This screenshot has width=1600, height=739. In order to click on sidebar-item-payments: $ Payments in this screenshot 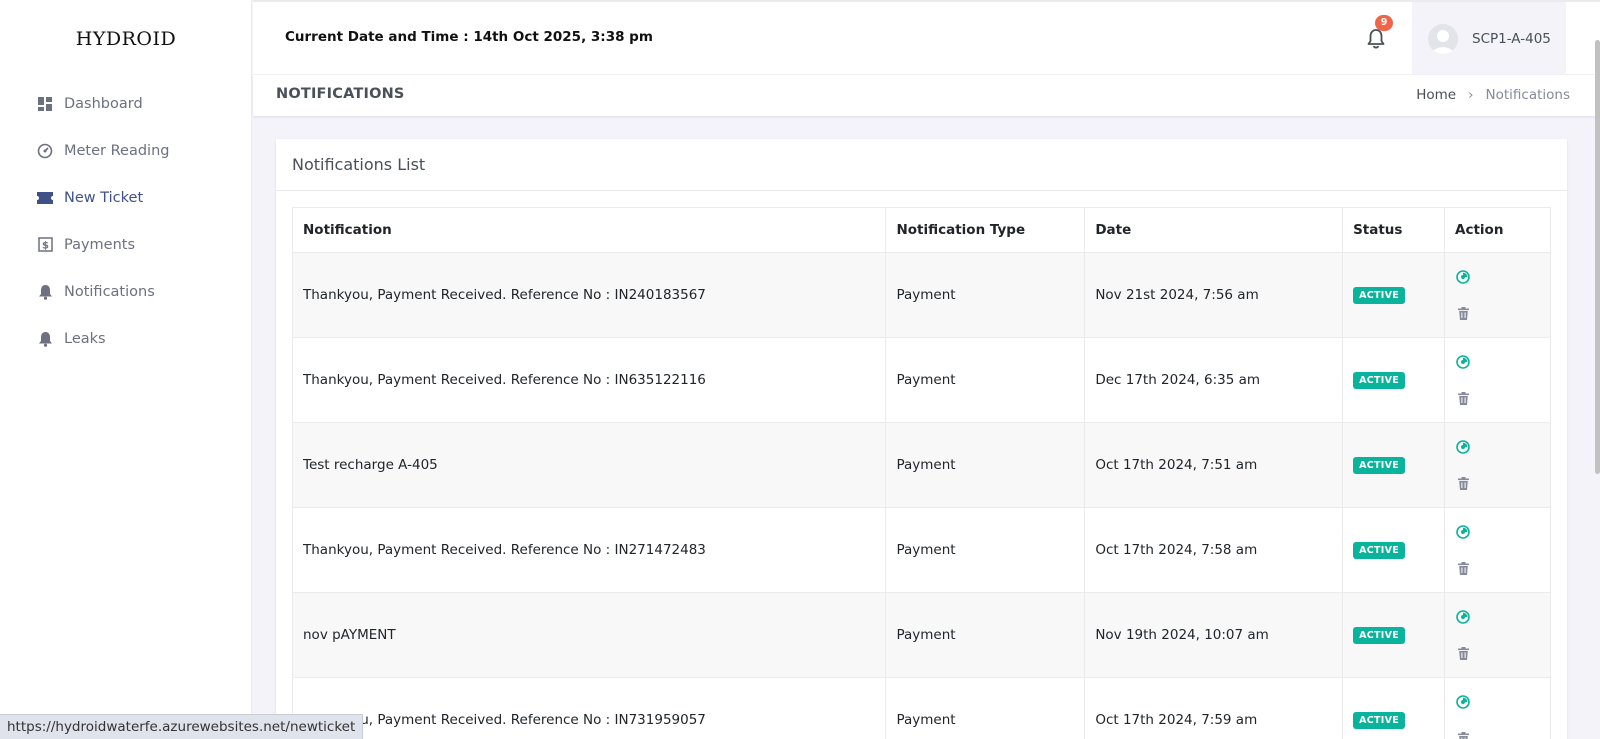, I will do `click(126, 244)`.